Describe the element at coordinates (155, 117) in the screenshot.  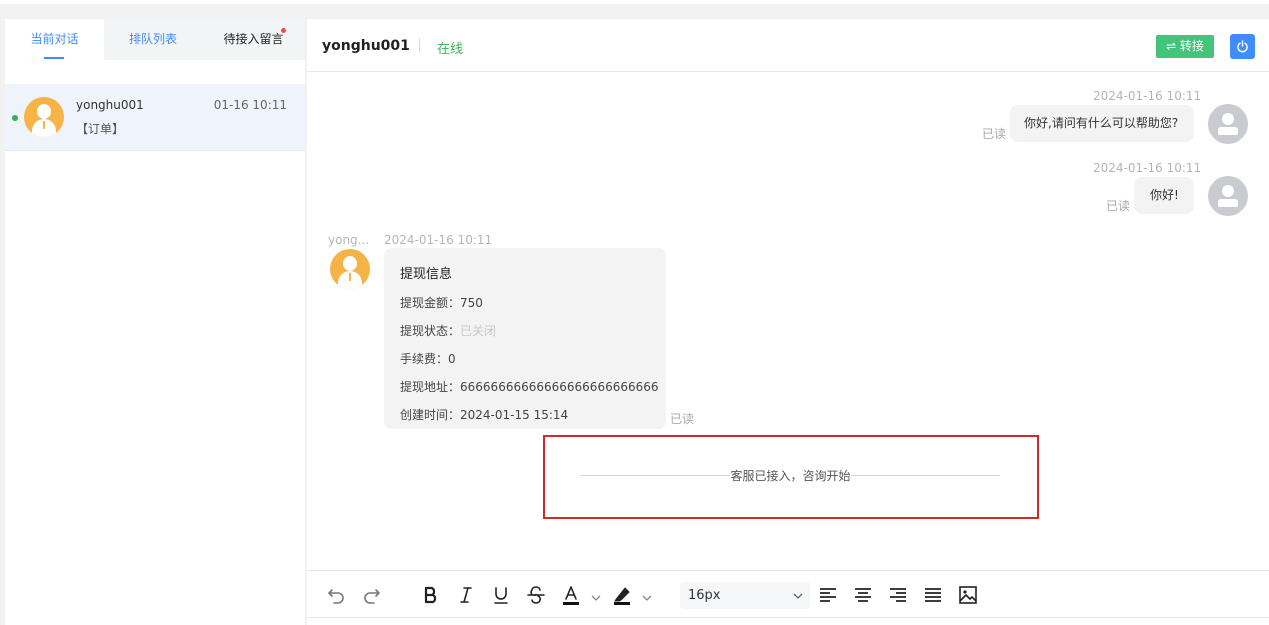
I see `conversation-list-item: yonghu001 01-16 10:11 【订单】` at that location.